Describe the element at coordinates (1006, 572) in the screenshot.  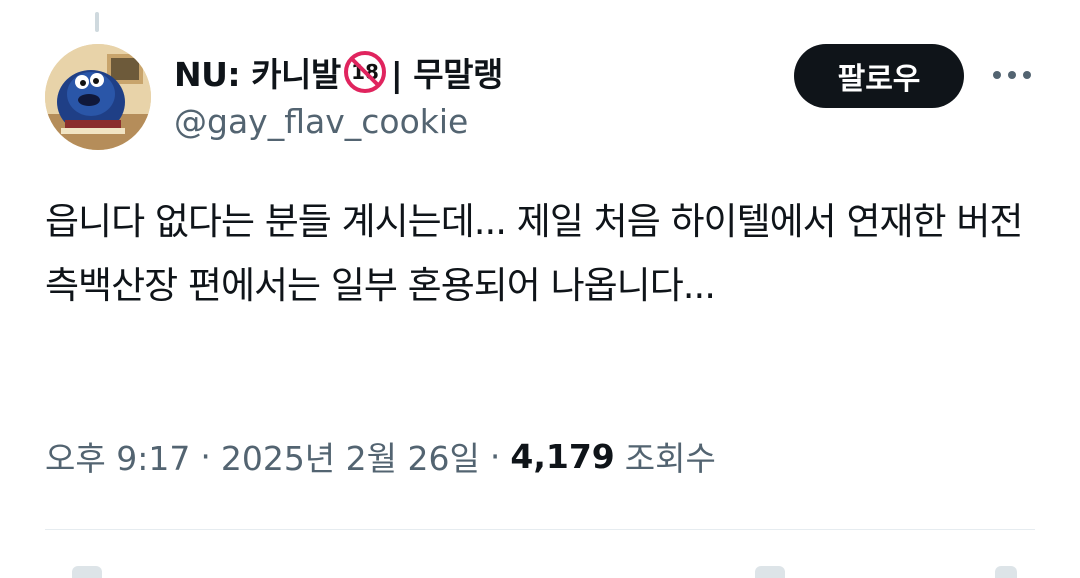
I see `share-icon` at that location.